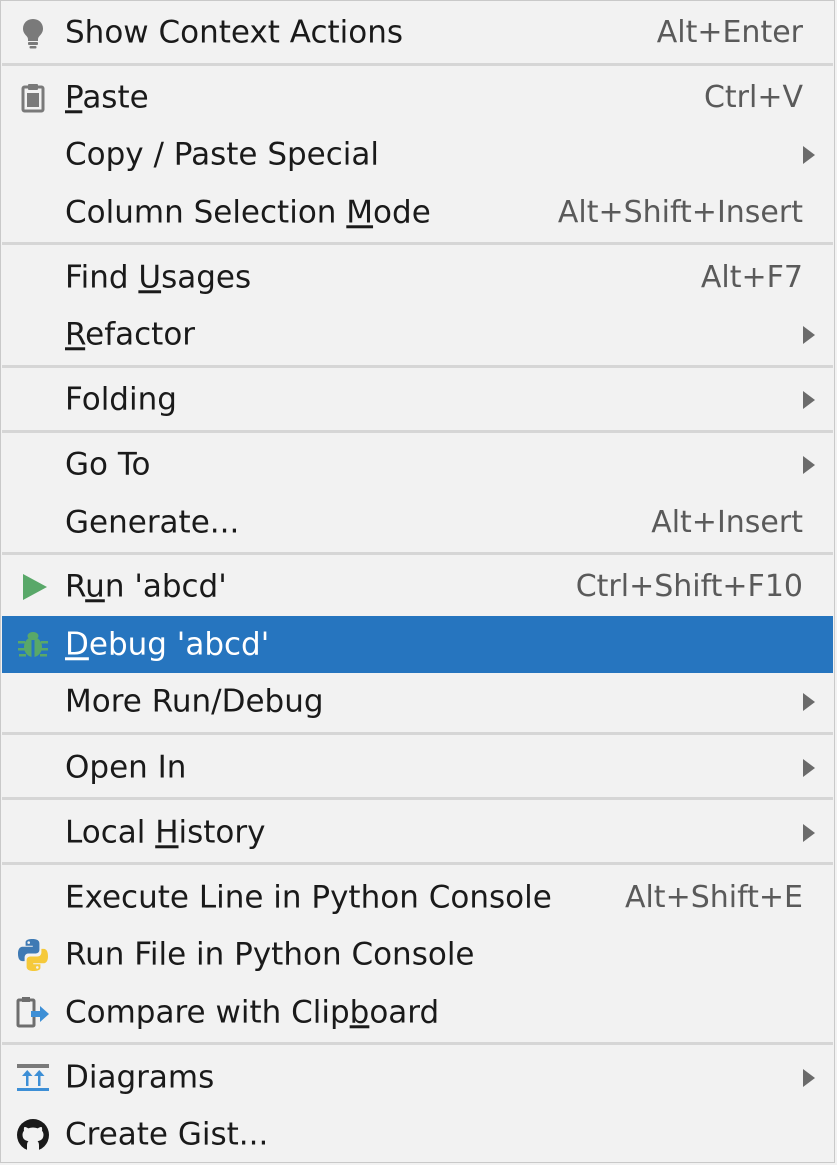  Describe the element at coordinates (75, 585) in the screenshot. I see `menu-item-label-pre: R` at that location.